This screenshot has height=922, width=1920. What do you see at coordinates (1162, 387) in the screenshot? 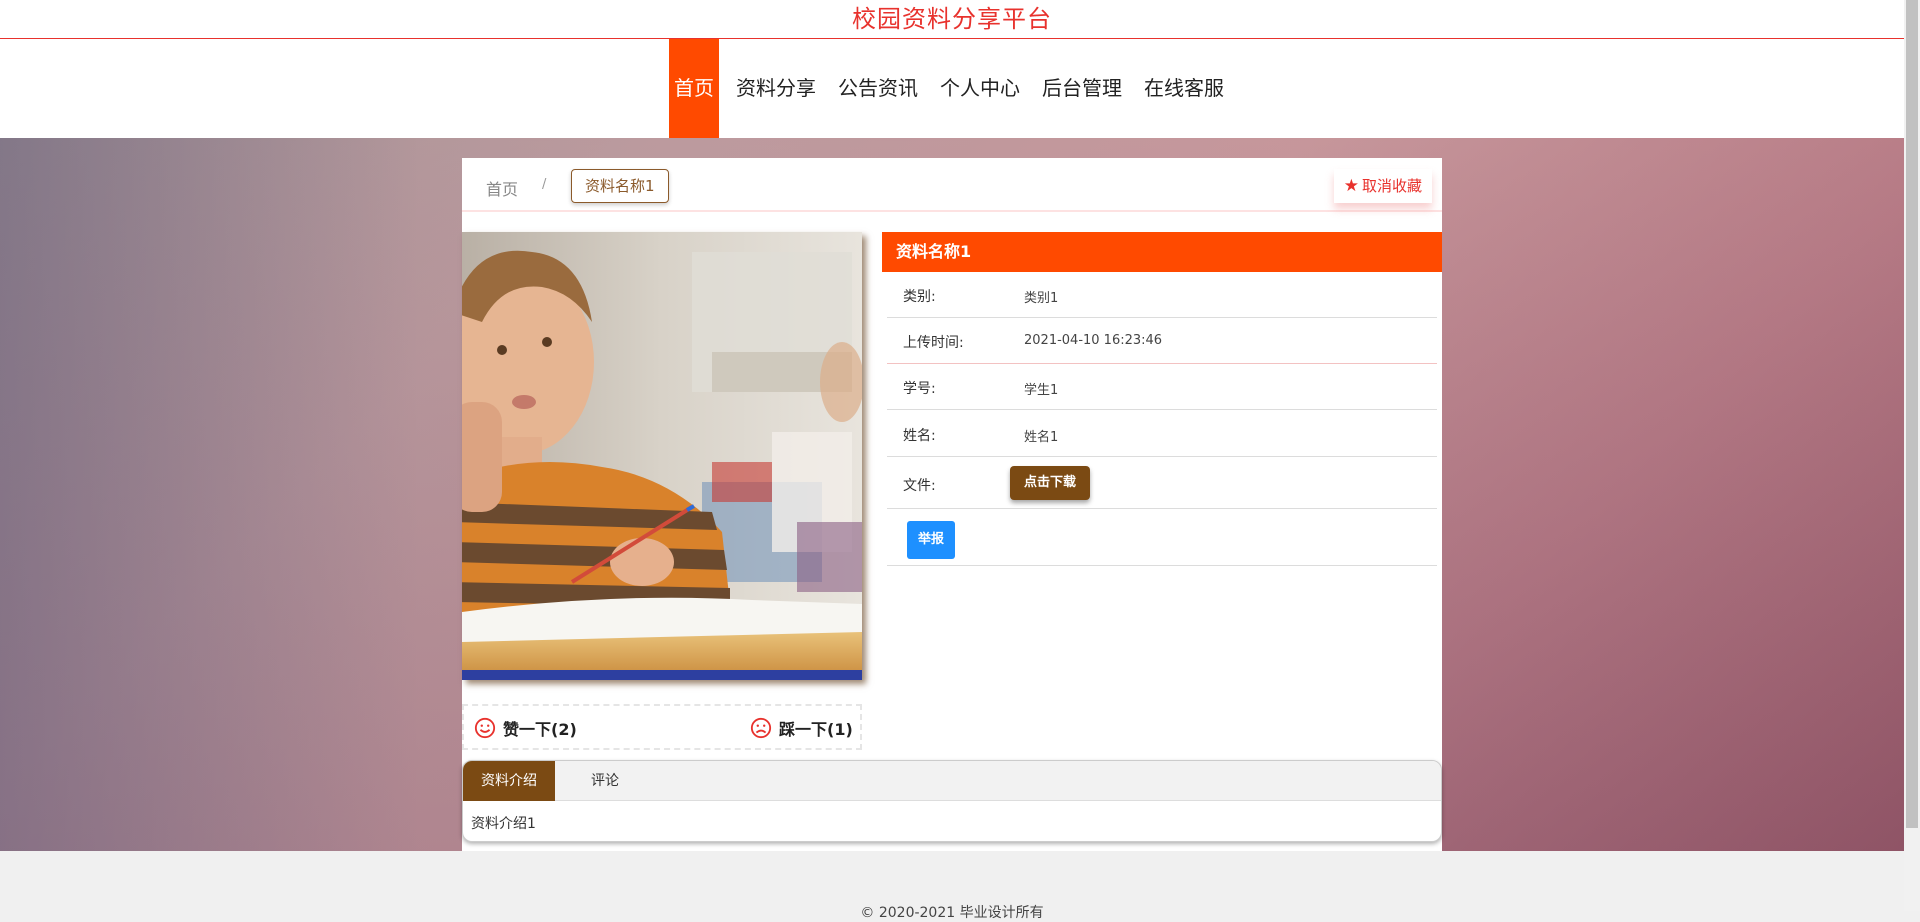
I see `info-row-student-id: 学号: 学生1` at bounding box center [1162, 387].